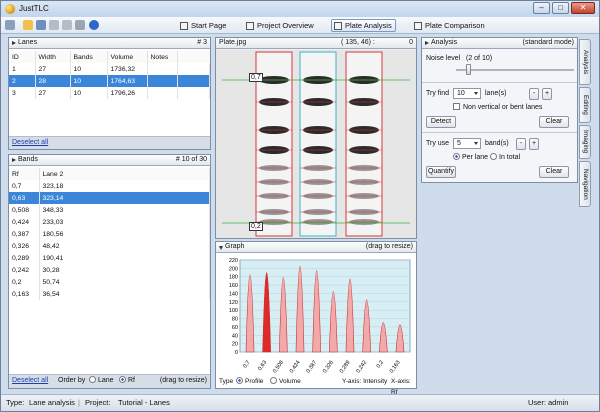  Describe the element at coordinates (235, 345) in the screenshot. I see `y-tick-label: 20` at that location.